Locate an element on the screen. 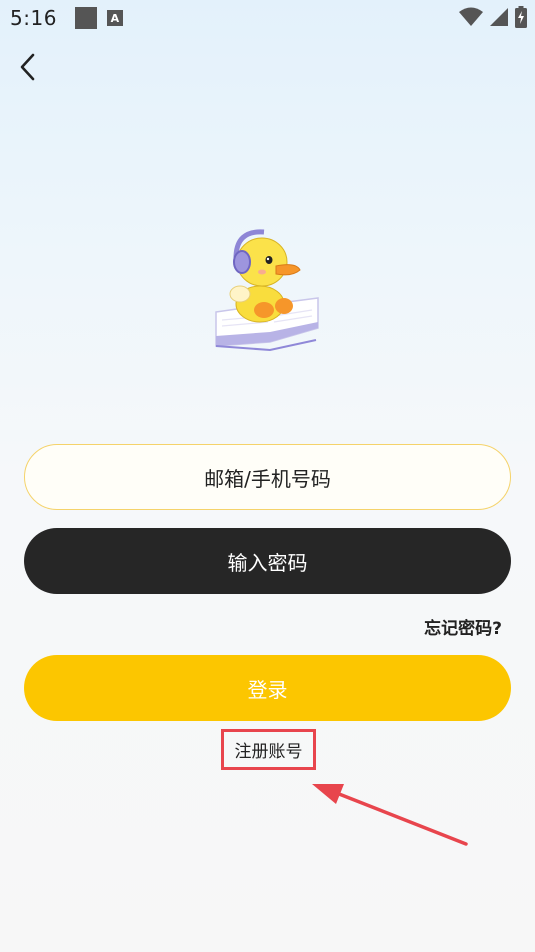  stop-square-icon is located at coordinates (85, 18).